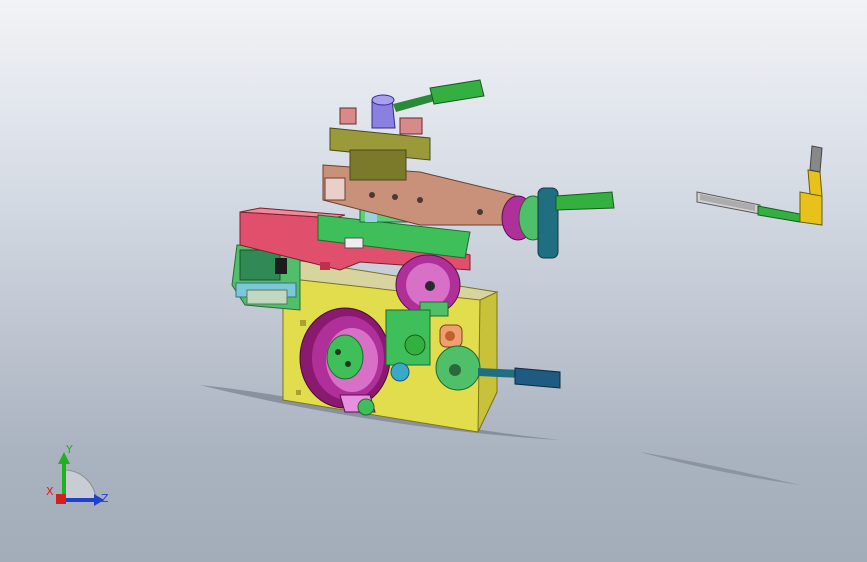 This screenshot has height=562, width=867. Describe the element at coordinates (498, 368) in the screenshot. I see `feed-lever` at that location.